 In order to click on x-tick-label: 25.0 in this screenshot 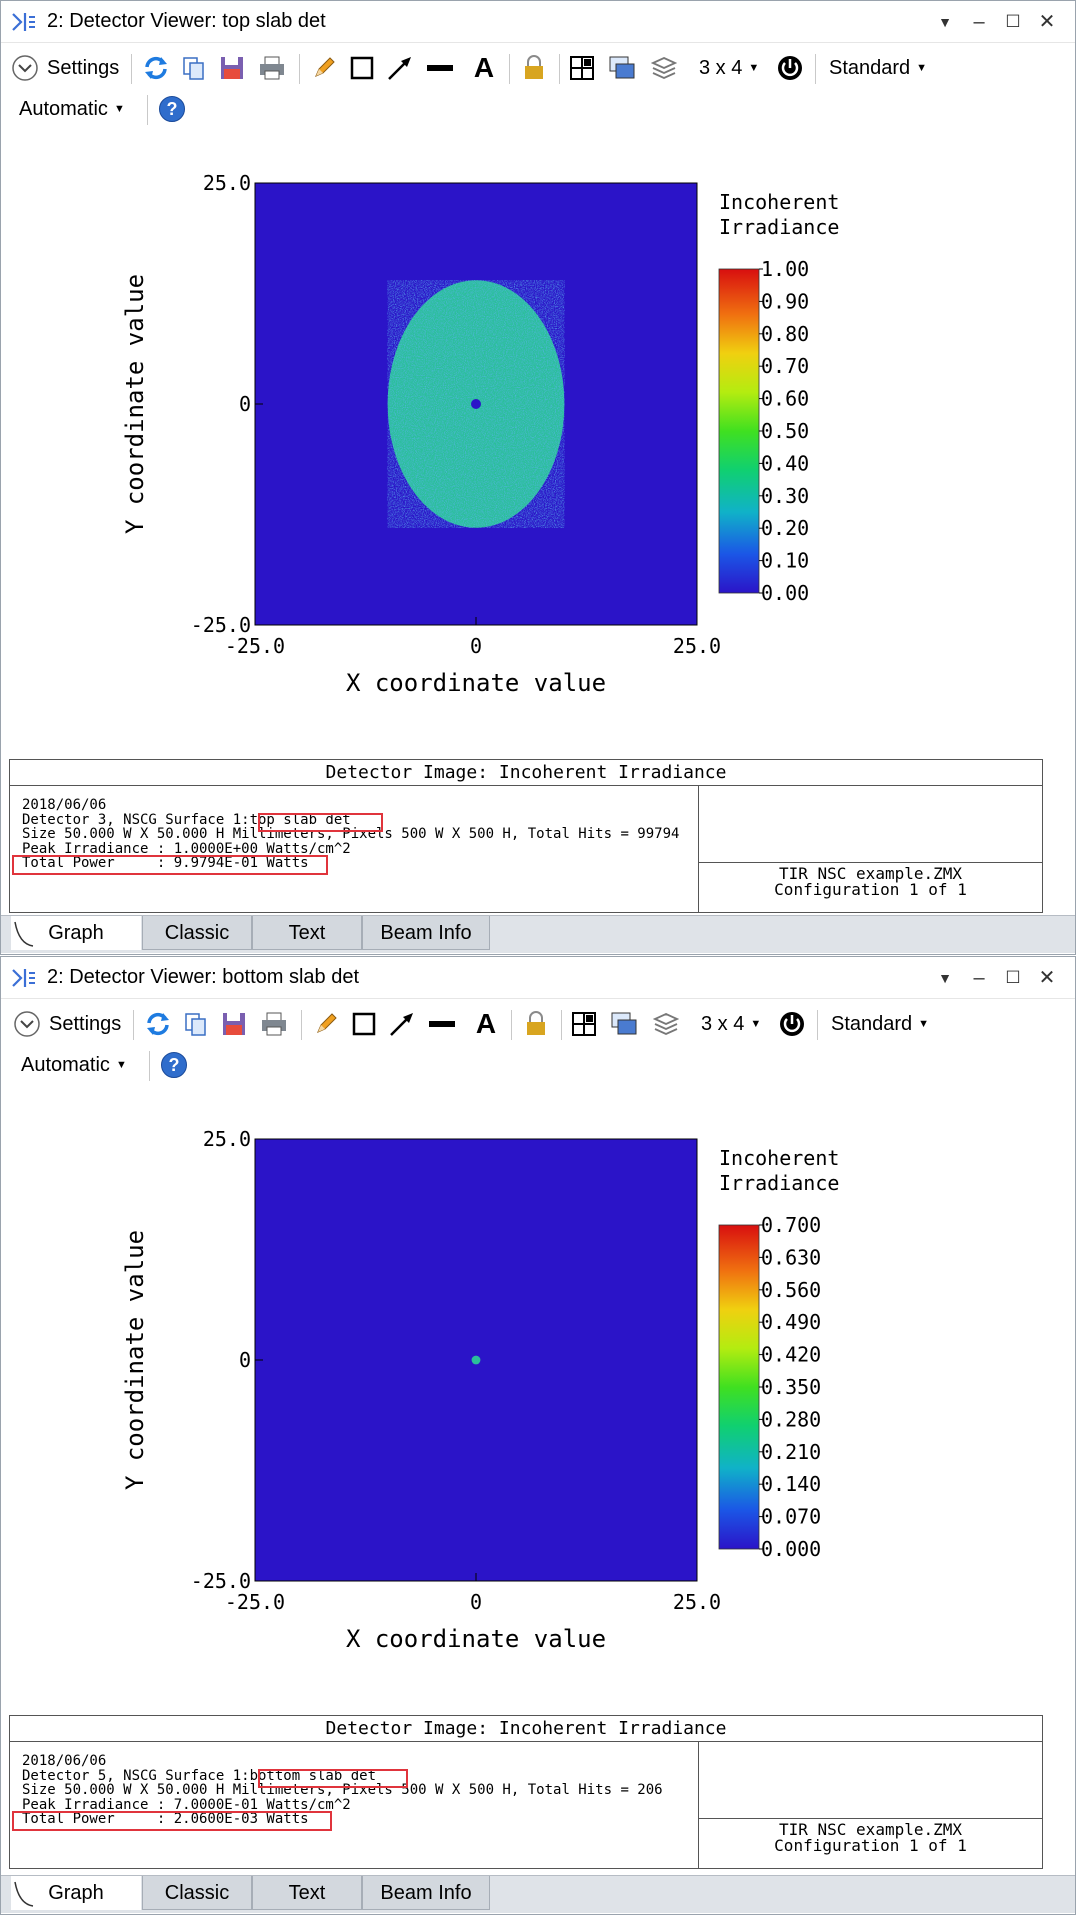, I will do `click(697, 646)`.